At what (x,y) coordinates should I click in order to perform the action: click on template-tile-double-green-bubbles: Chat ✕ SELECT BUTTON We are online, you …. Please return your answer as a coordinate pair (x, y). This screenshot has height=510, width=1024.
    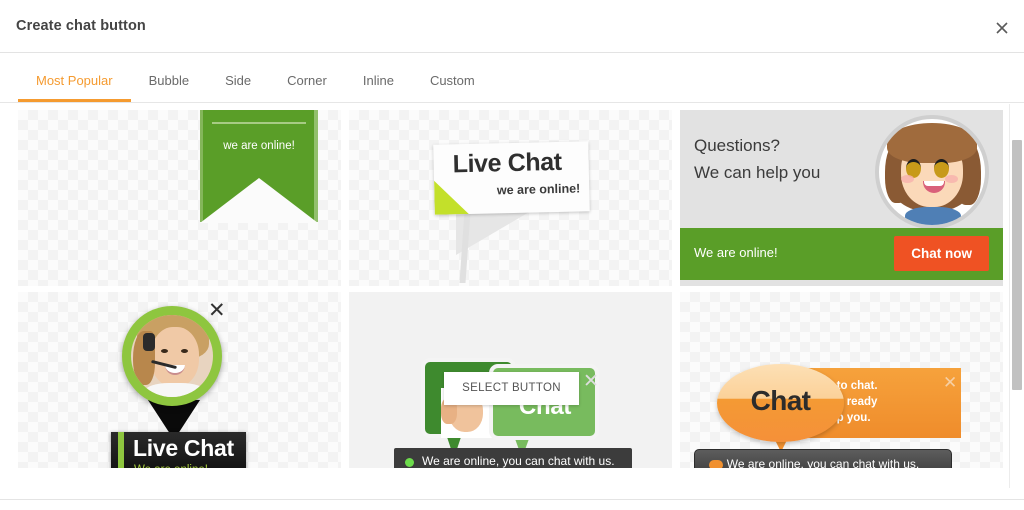
    Looking at the image, I should click on (510, 380).